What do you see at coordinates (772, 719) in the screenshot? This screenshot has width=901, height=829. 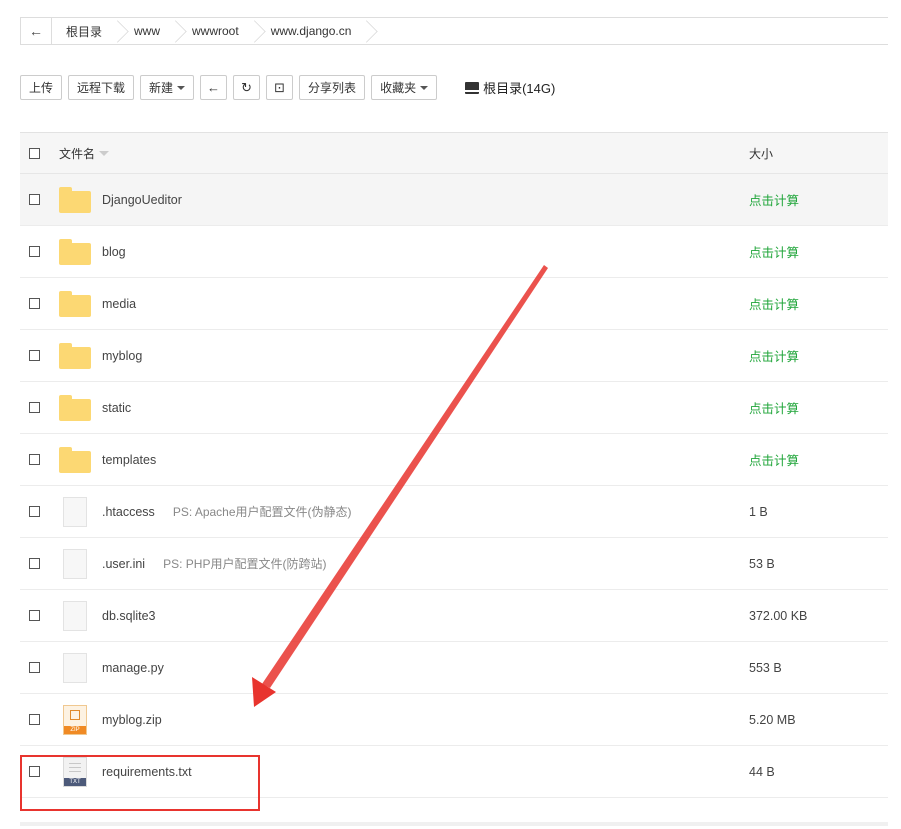 I see `file-size: 5.20 MB` at bounding box center [772, 719].